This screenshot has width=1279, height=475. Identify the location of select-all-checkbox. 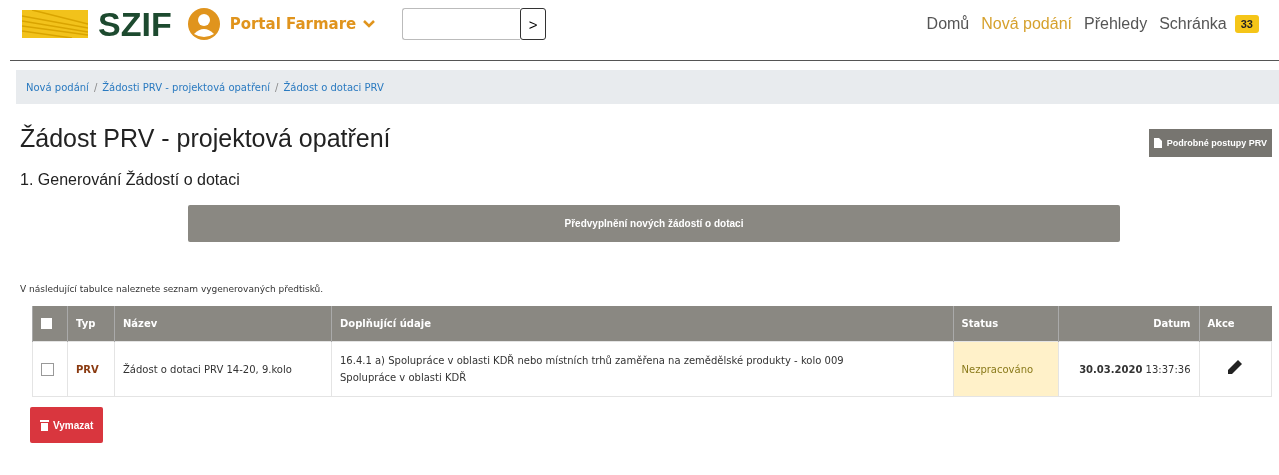
(46, 323).